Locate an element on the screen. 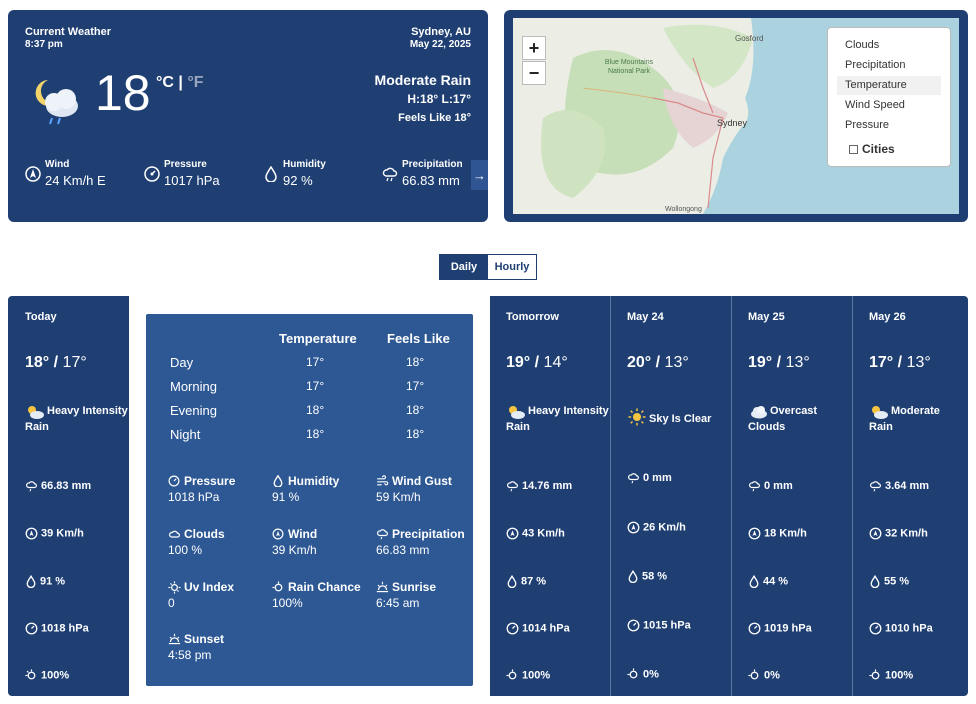 This screenshot has height=704, width=976. day-wind: 32 Km/h is located at coordinates (898, 533).